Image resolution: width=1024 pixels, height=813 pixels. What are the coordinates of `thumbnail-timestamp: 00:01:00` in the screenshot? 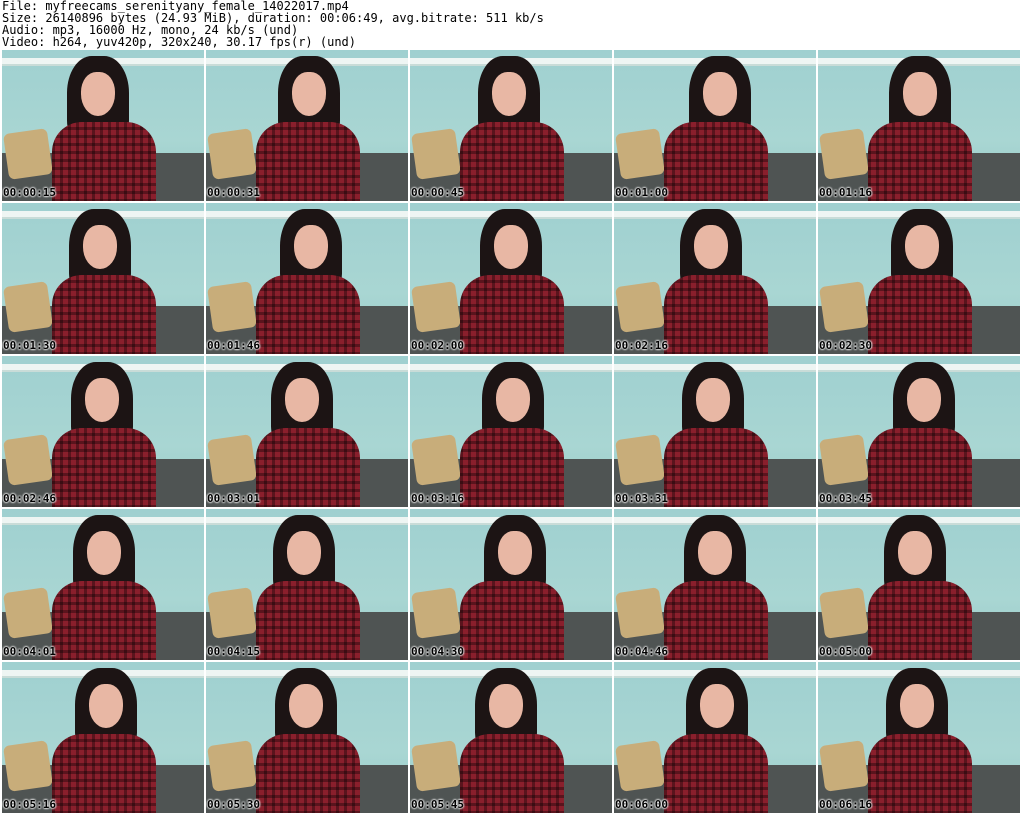 It's located at (641, 192).